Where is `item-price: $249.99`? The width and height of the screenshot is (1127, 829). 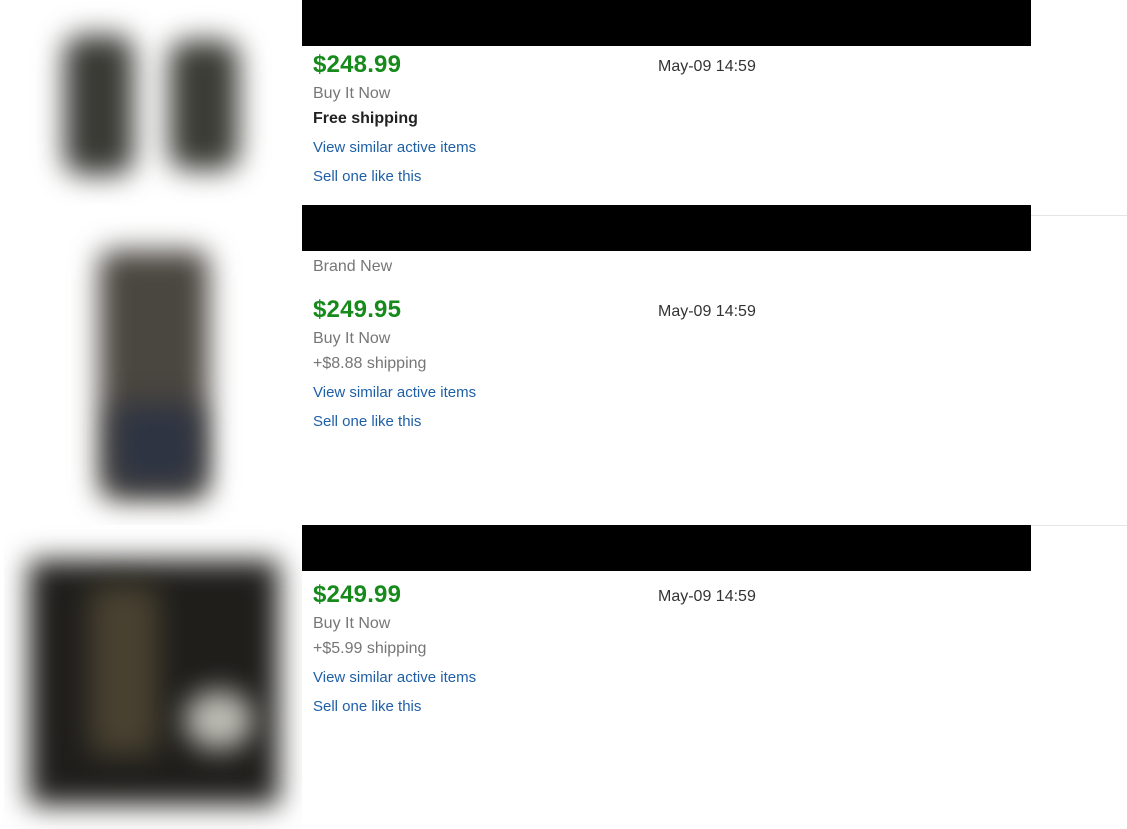
item-price: $249.99 is located at coordinates (357, 594).